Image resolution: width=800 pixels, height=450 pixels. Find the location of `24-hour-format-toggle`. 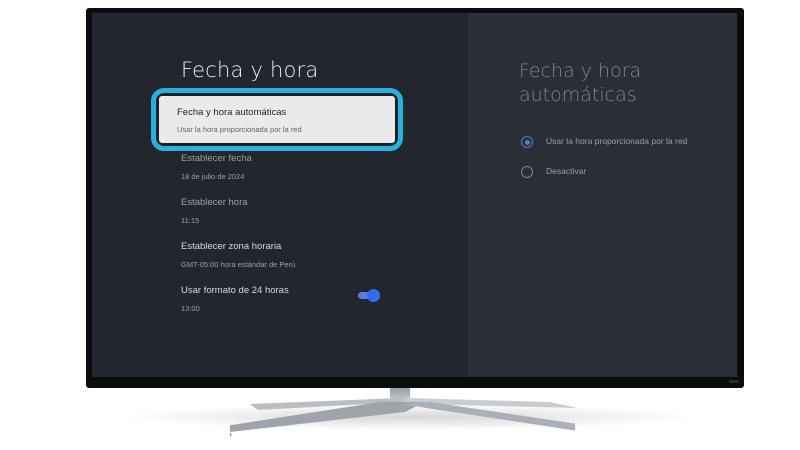

24-hour-format-toggle is located at coordinates (369, 295).